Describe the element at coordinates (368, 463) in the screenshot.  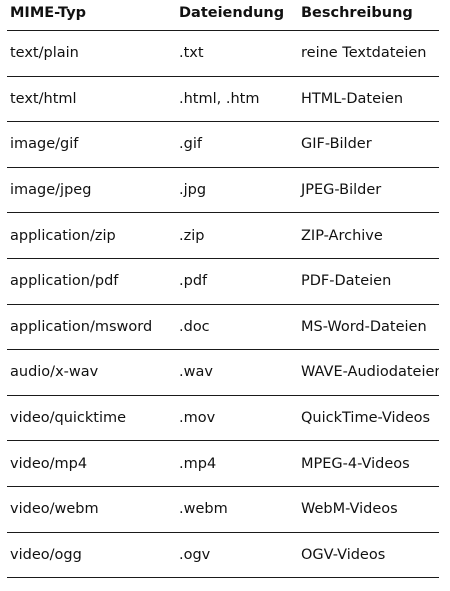
I see `cell-description: MPEG-4-Videos` at that location.